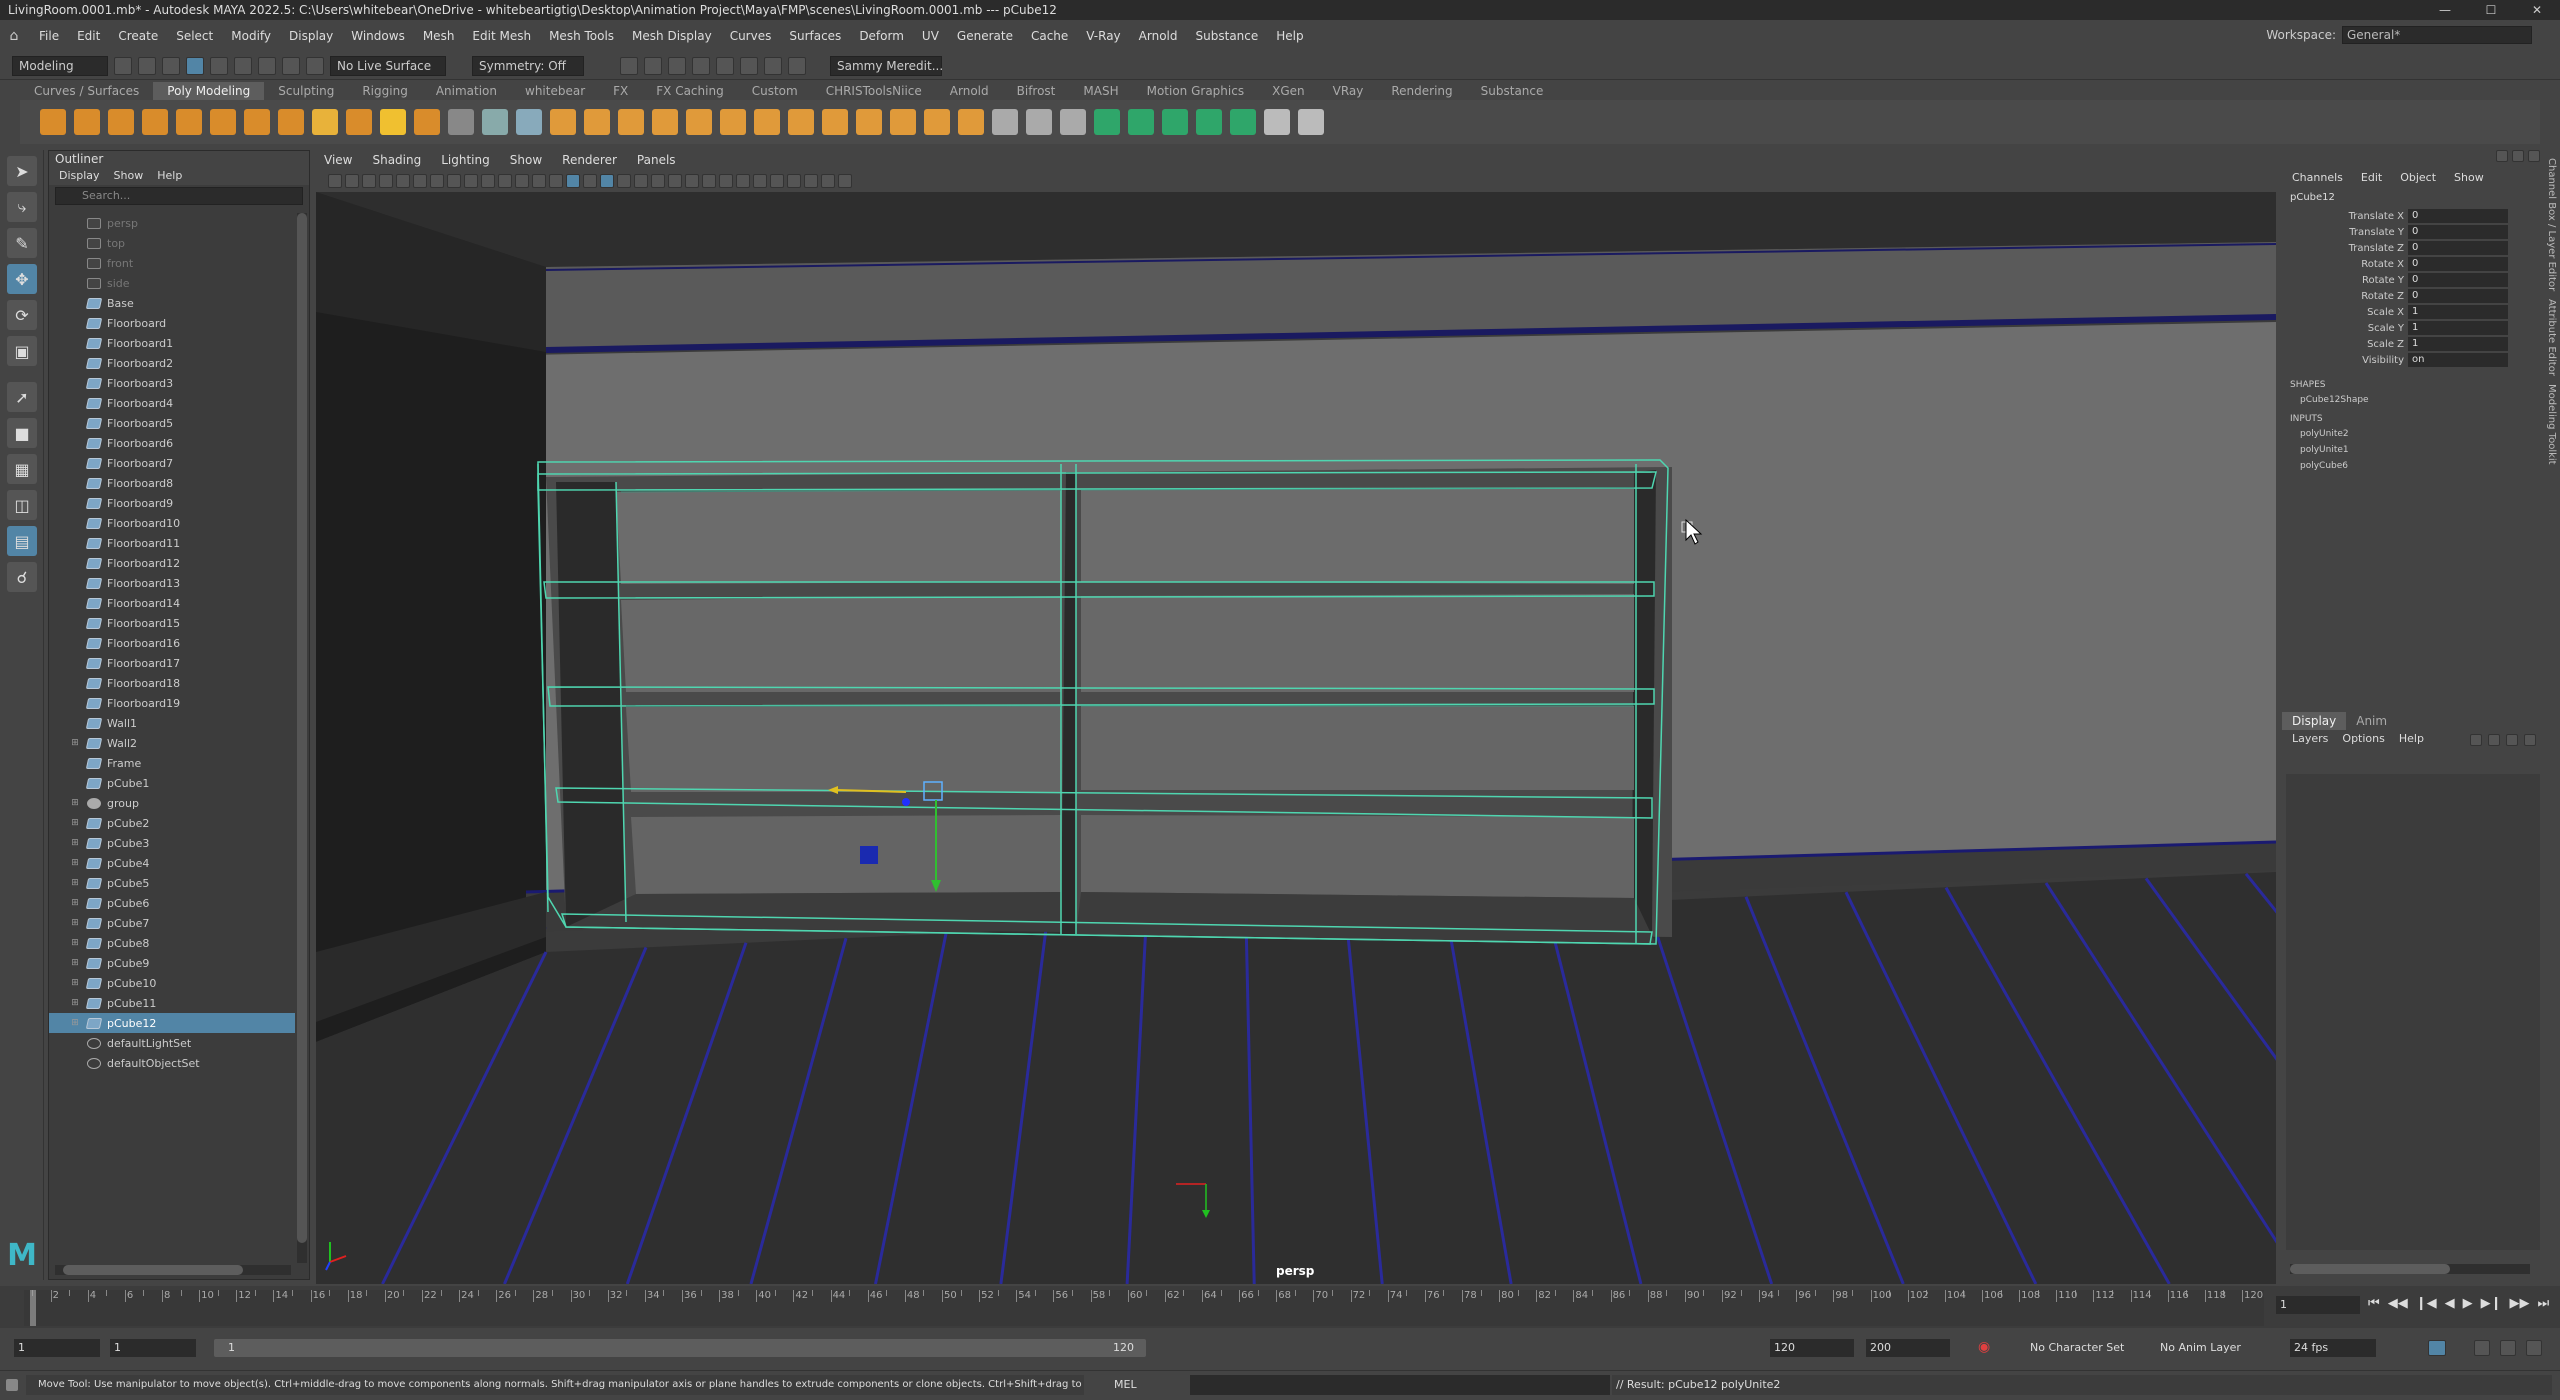  I want to click on poly-torus-icon, so click(189, 122).